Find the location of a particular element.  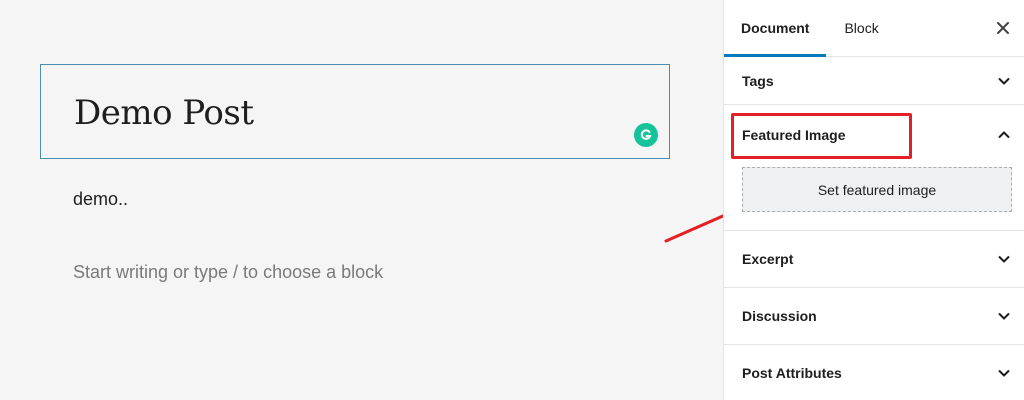

sidebar-tabs: Document Block is located at coordinates (874, 28).